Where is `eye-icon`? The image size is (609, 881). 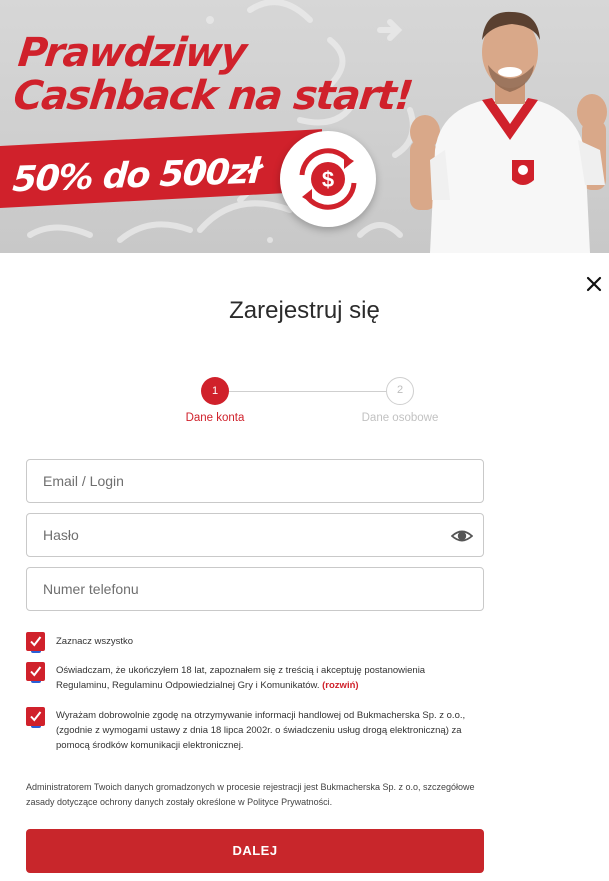 eye-icon is located at coordinates (462, 536).